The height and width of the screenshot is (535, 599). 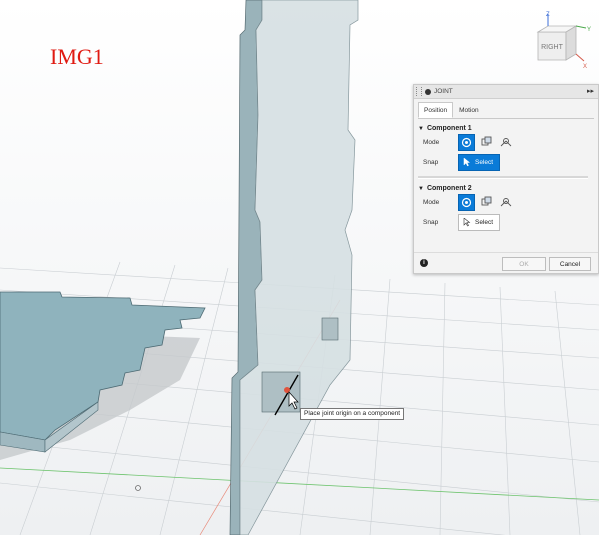 What do you see at coordinates (428, 91) in the screenshot?
I see `joint-icon` at bounding box center [428, 91].